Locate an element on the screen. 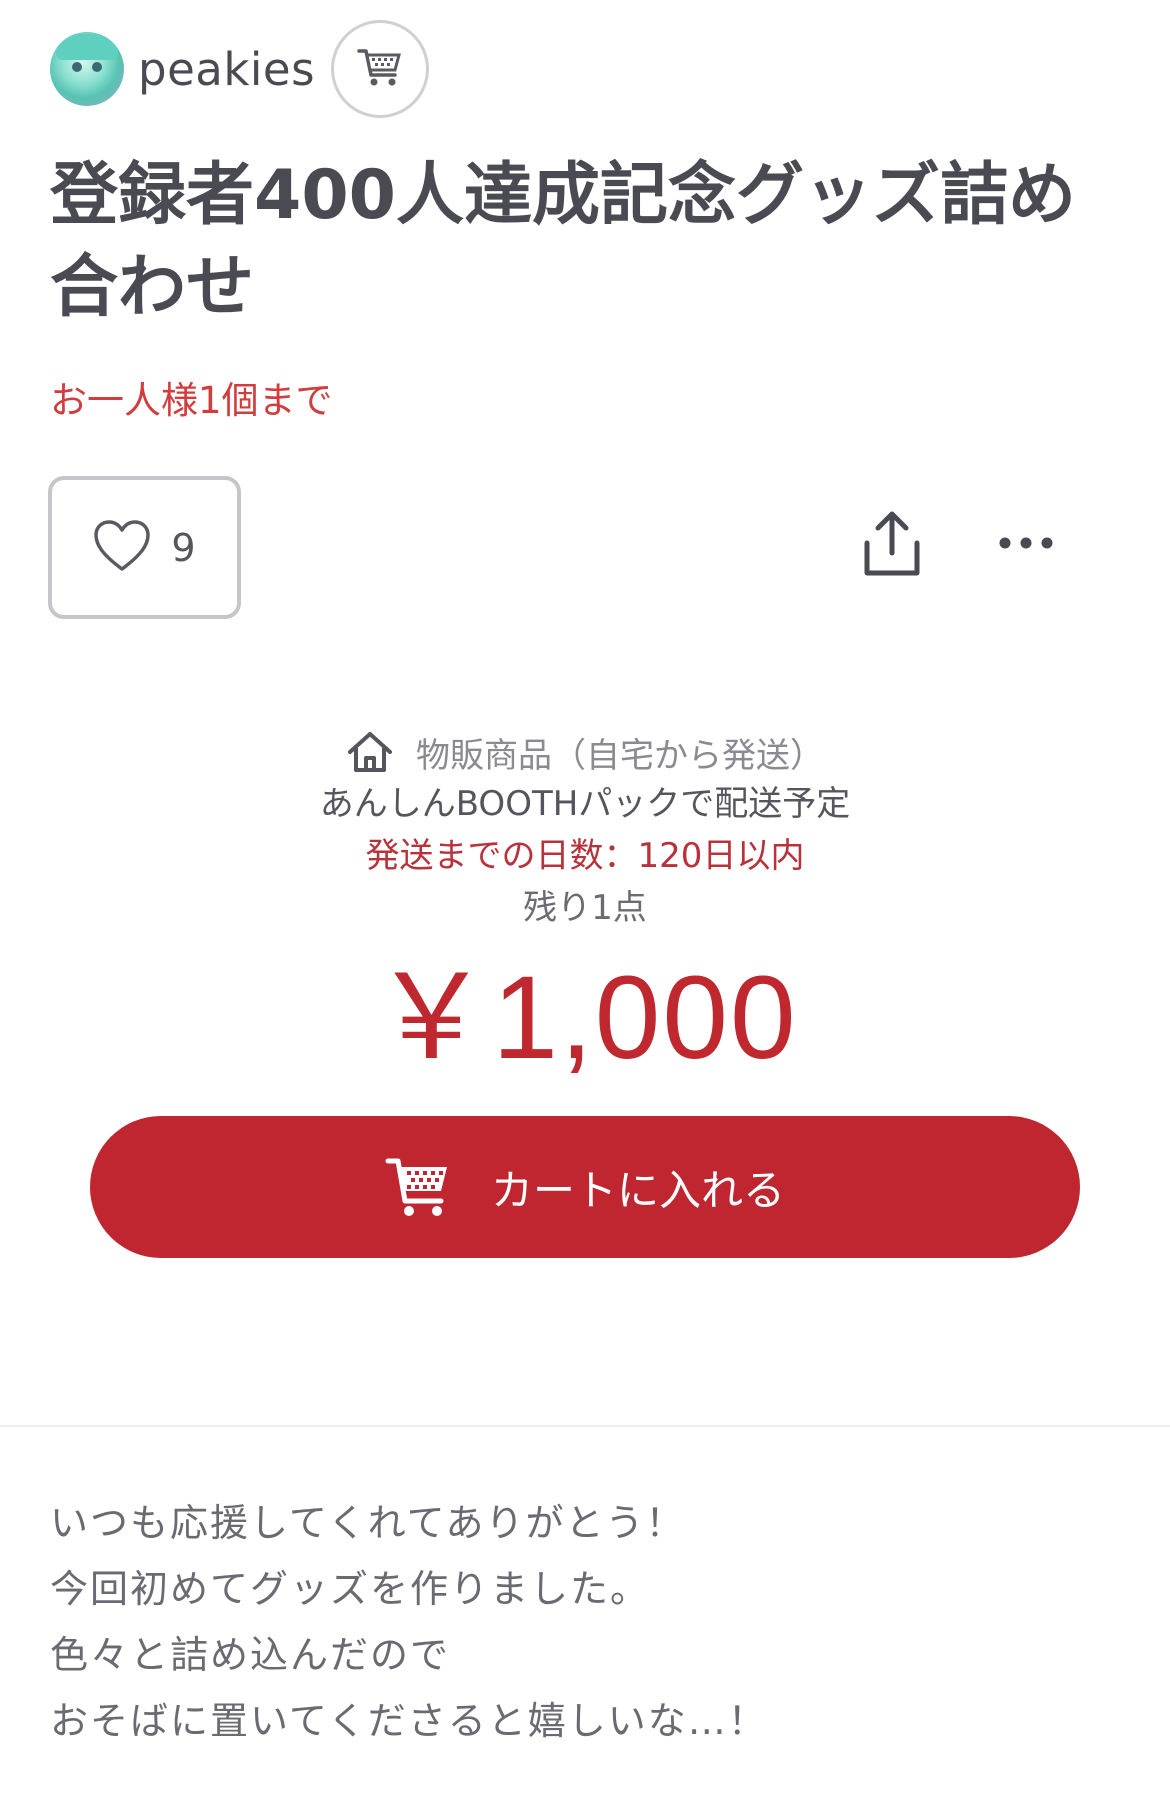 This screenshot has width=1170, height=1798. like-button: 9 is located at coordinates (144, 547).